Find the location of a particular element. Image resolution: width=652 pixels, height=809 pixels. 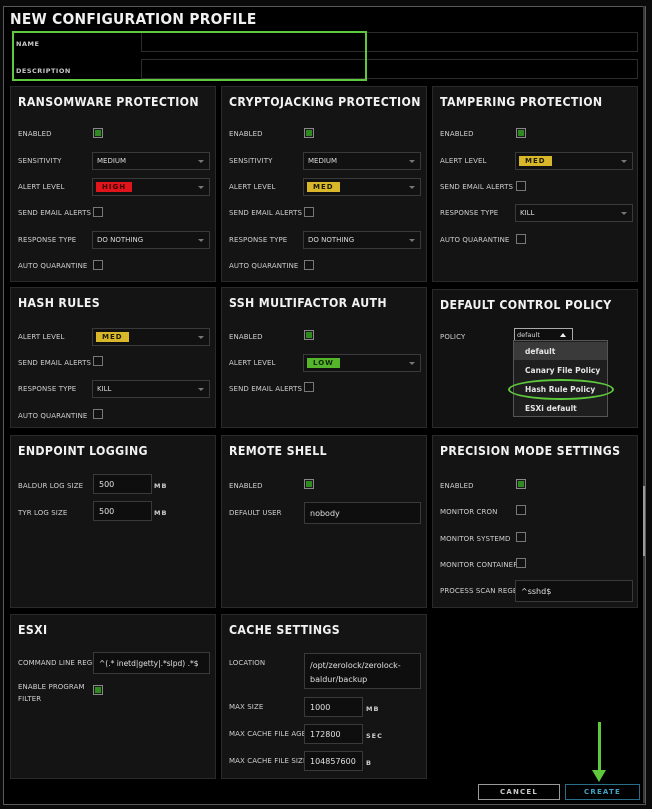

location-line-1: /opt/zerolock/zerolock- is located at coordinates (355, 665).